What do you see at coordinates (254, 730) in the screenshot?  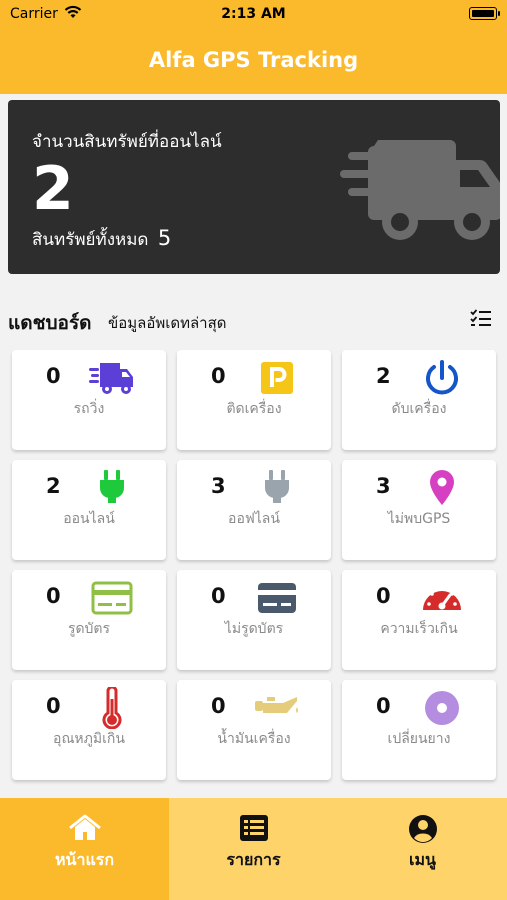 I see `card-engine-oil: 0 น้ำมันเครื่อง` at bounding box center [254, 730].